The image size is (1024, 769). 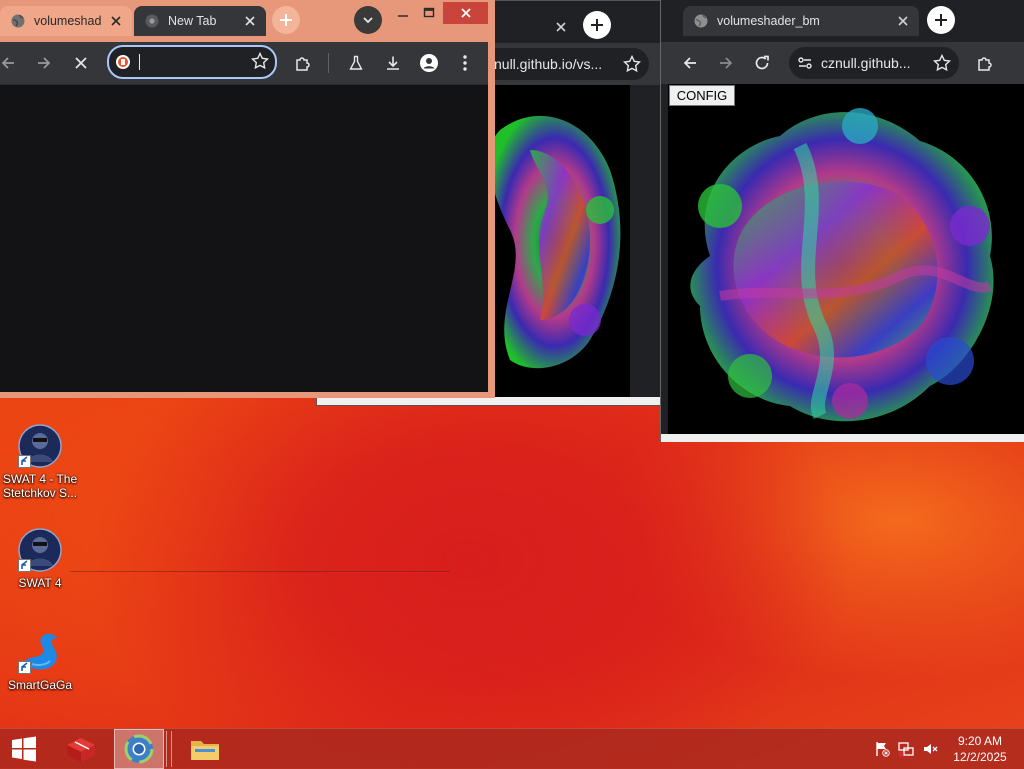 I want to click on address-bar, so click(x=192, y=62).